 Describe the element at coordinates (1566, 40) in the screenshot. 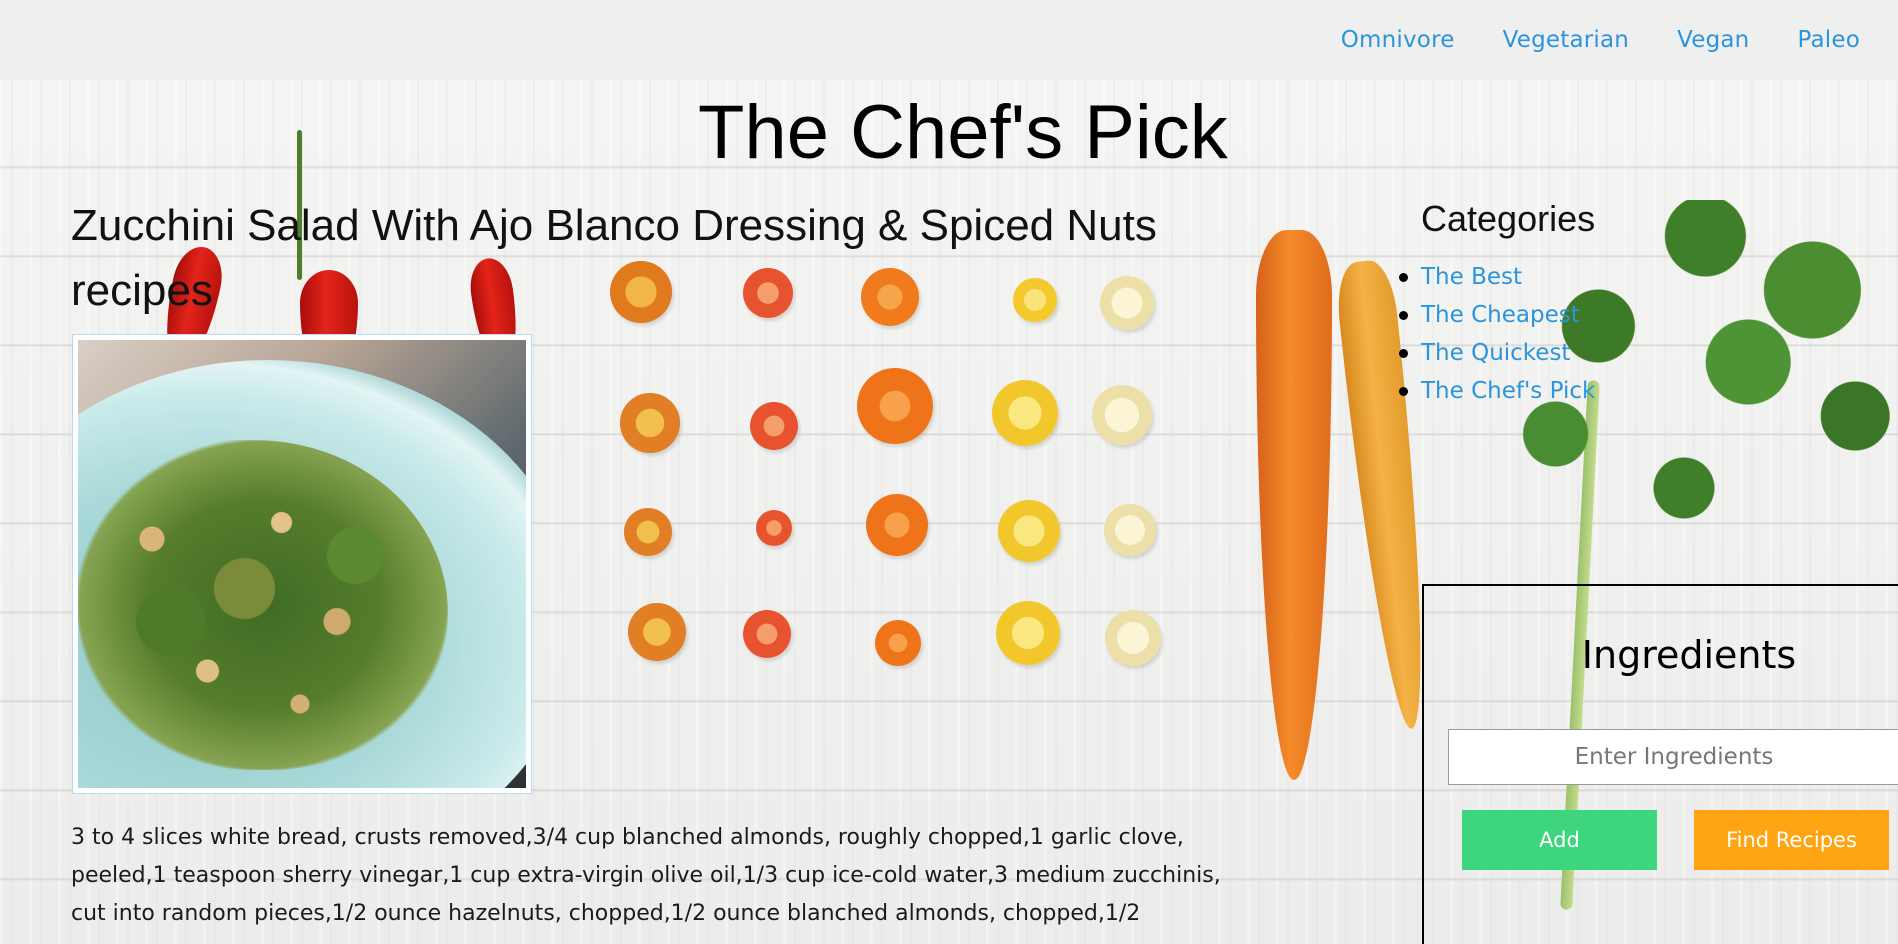

I see `nav-vegetarian: Vegetarian` at that location.